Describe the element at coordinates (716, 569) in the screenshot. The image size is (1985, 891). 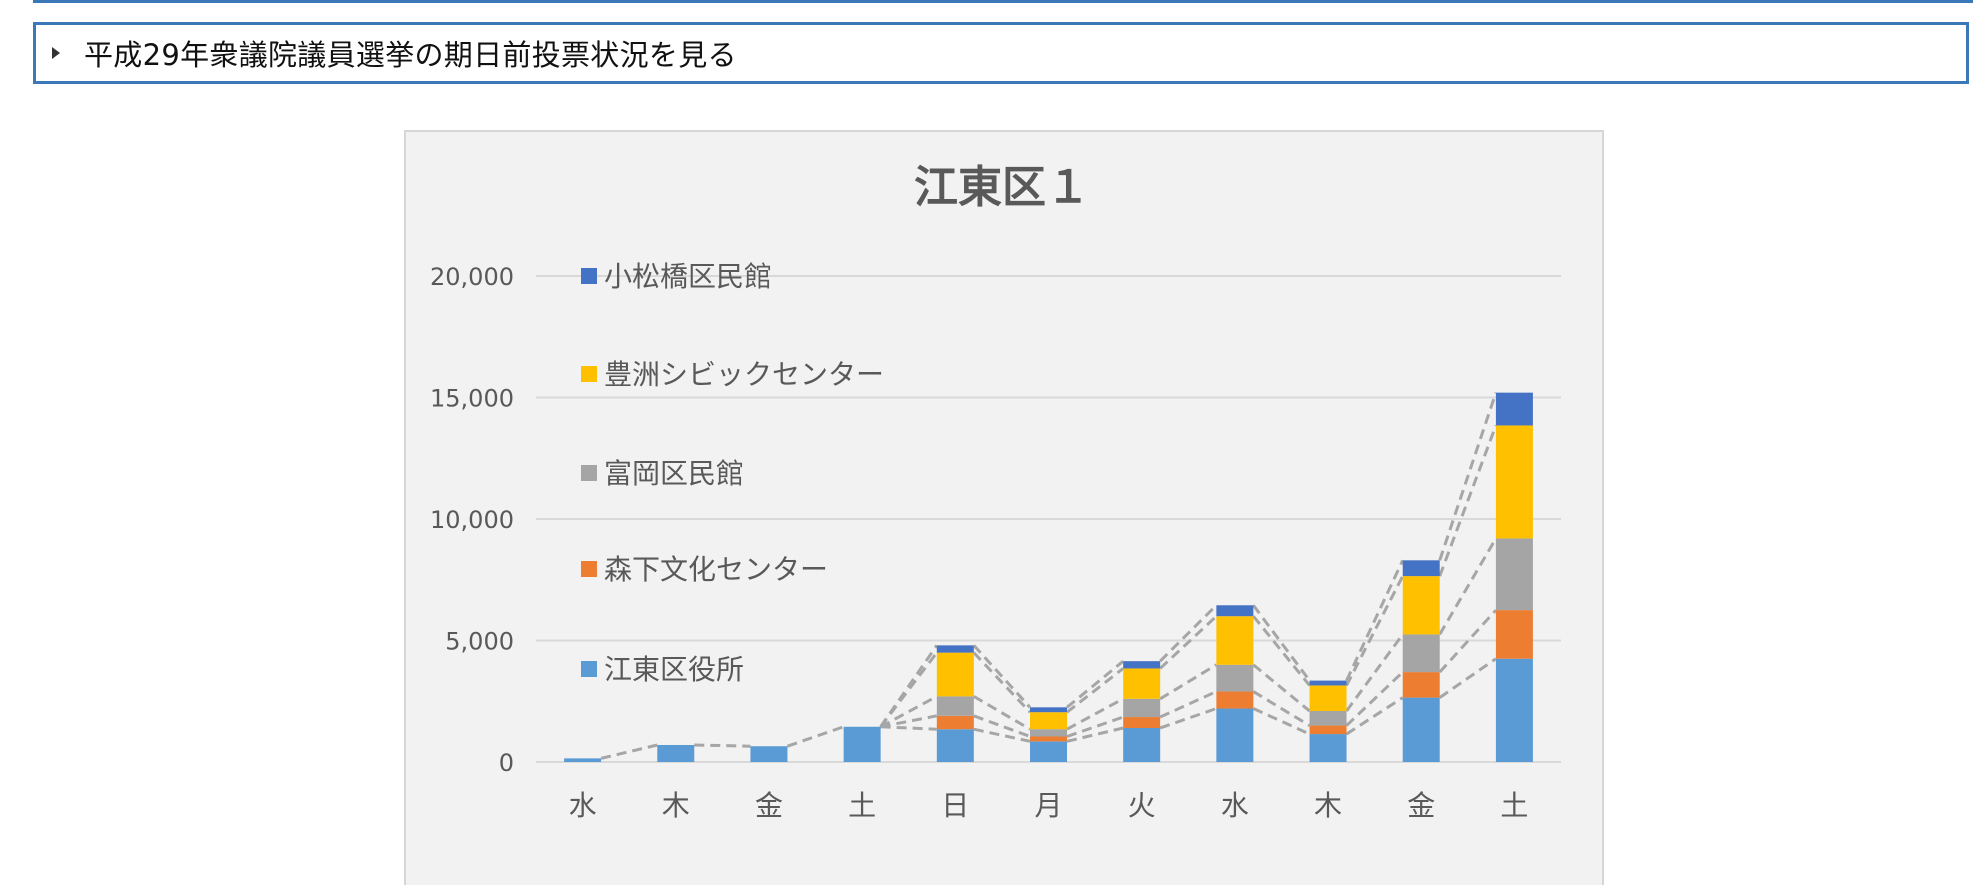
I see `legend-label: 森下文化センター` at that location.